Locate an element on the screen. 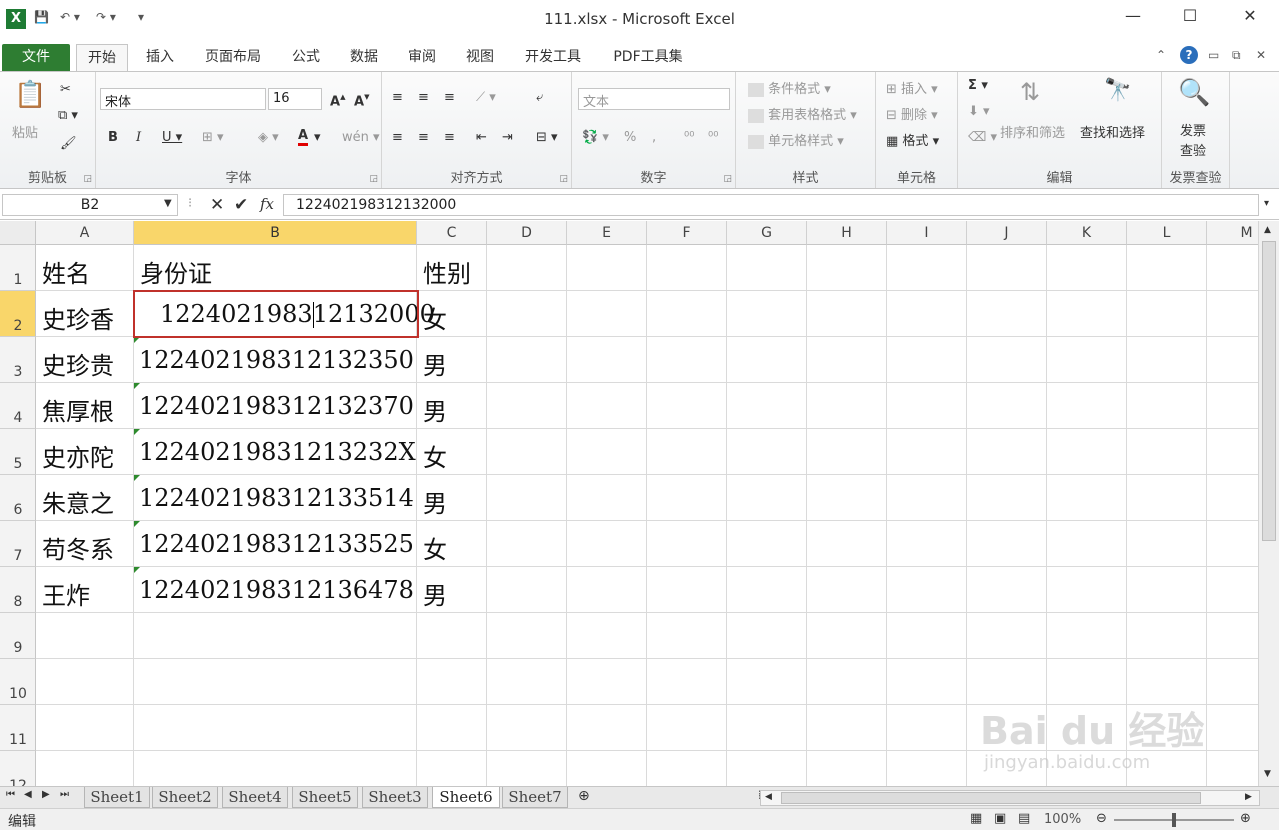 This screenshot has height=831, width=1279. cell-a2: 史珍香 is located at coordinates (78, 317).